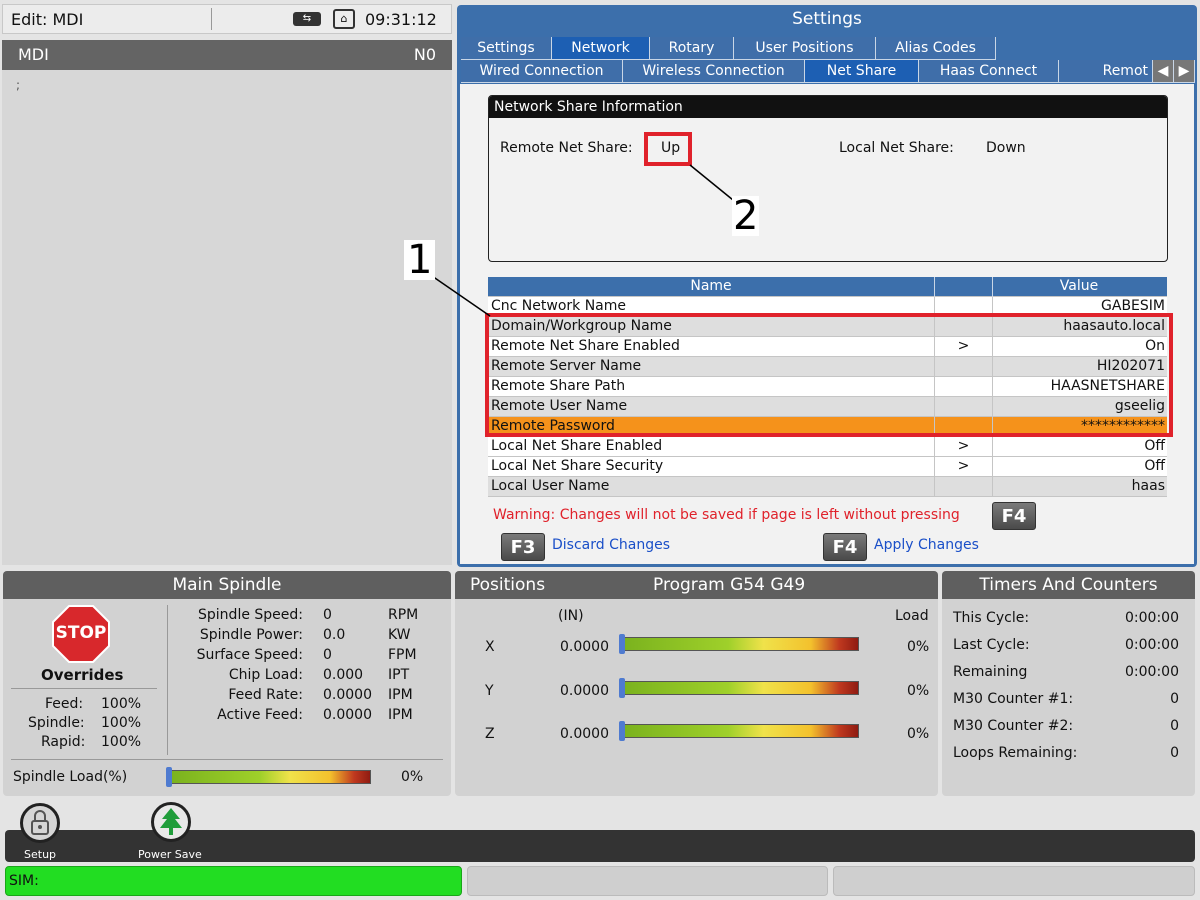 The image size is (1200, 900). What do you see at coordinates (171, 822) in the screenshot?
I see `power-save-tree-icon` at bounding box center [171, 822].